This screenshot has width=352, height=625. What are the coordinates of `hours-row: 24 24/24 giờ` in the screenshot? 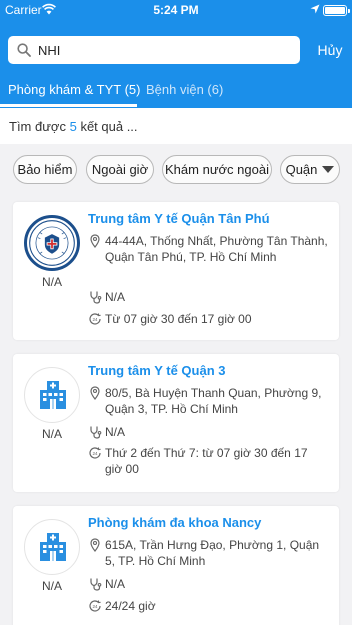 It's located at (208, 606).